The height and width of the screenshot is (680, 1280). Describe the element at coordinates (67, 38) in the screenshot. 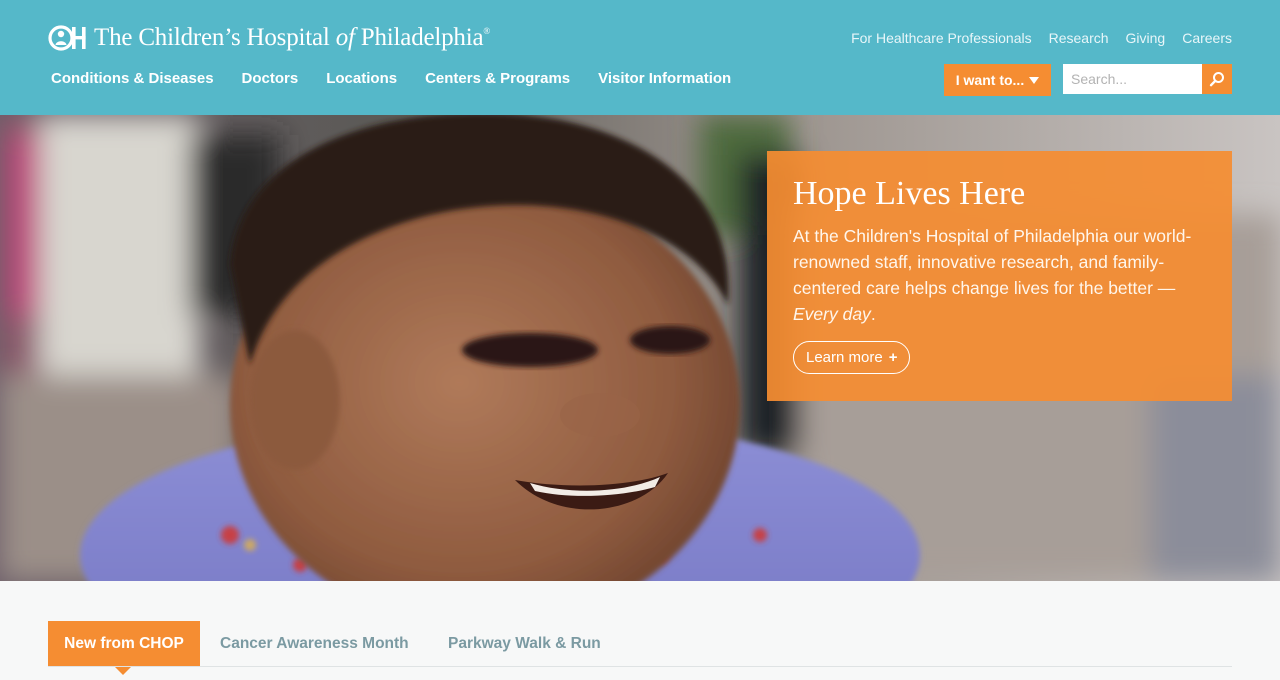

I see `chop-logo-icon` at that location.